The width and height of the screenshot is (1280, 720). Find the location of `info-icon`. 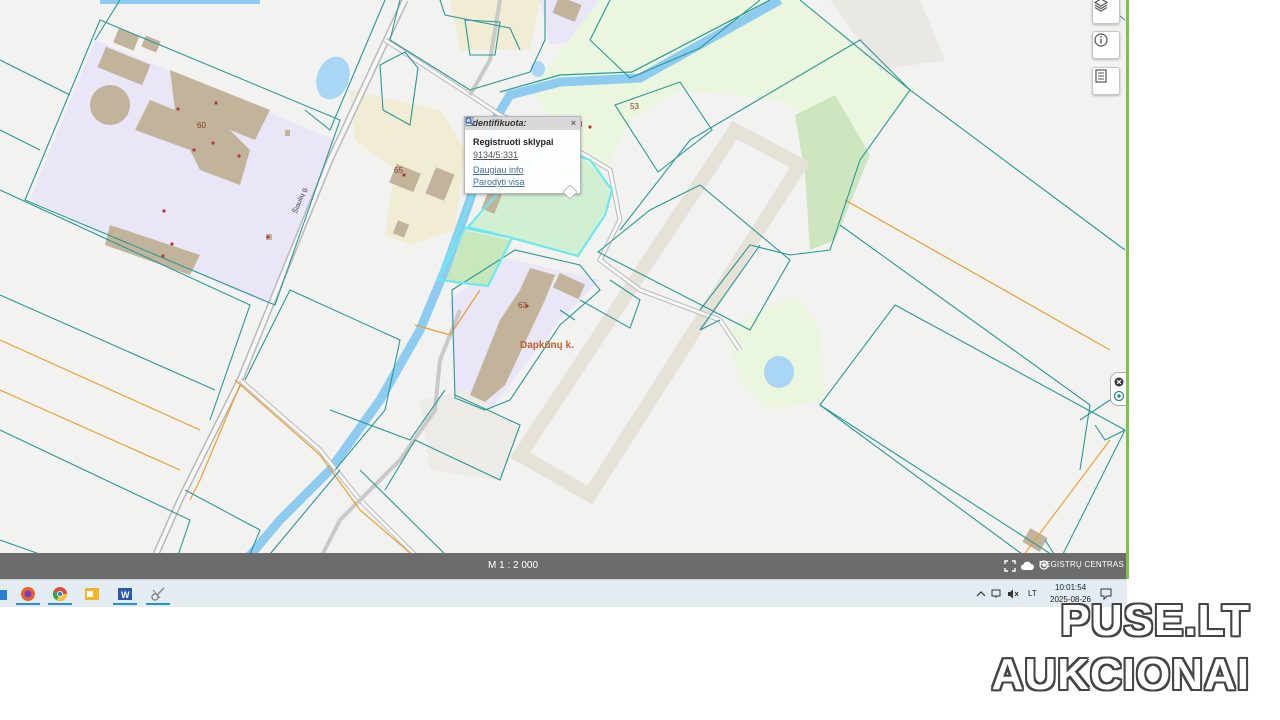

info-icon is located at coordinates (1101, 40).